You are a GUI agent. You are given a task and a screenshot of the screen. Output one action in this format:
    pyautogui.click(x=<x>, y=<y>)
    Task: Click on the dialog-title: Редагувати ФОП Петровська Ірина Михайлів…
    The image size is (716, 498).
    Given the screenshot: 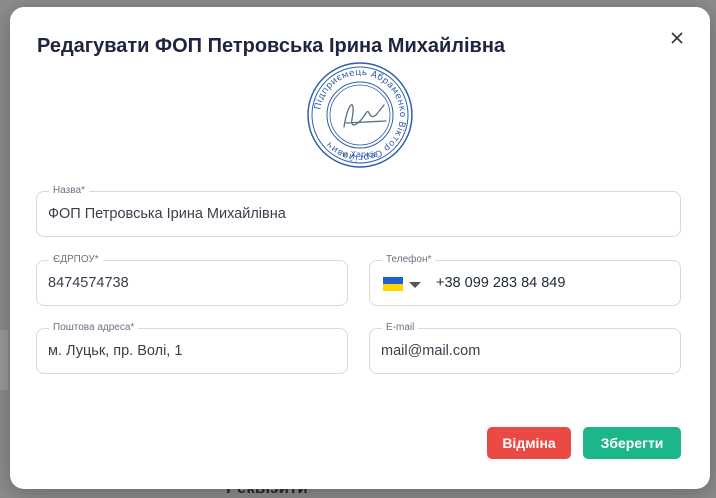 What is the action you would take?
    pyautogui.click(x=271, y=46)
    